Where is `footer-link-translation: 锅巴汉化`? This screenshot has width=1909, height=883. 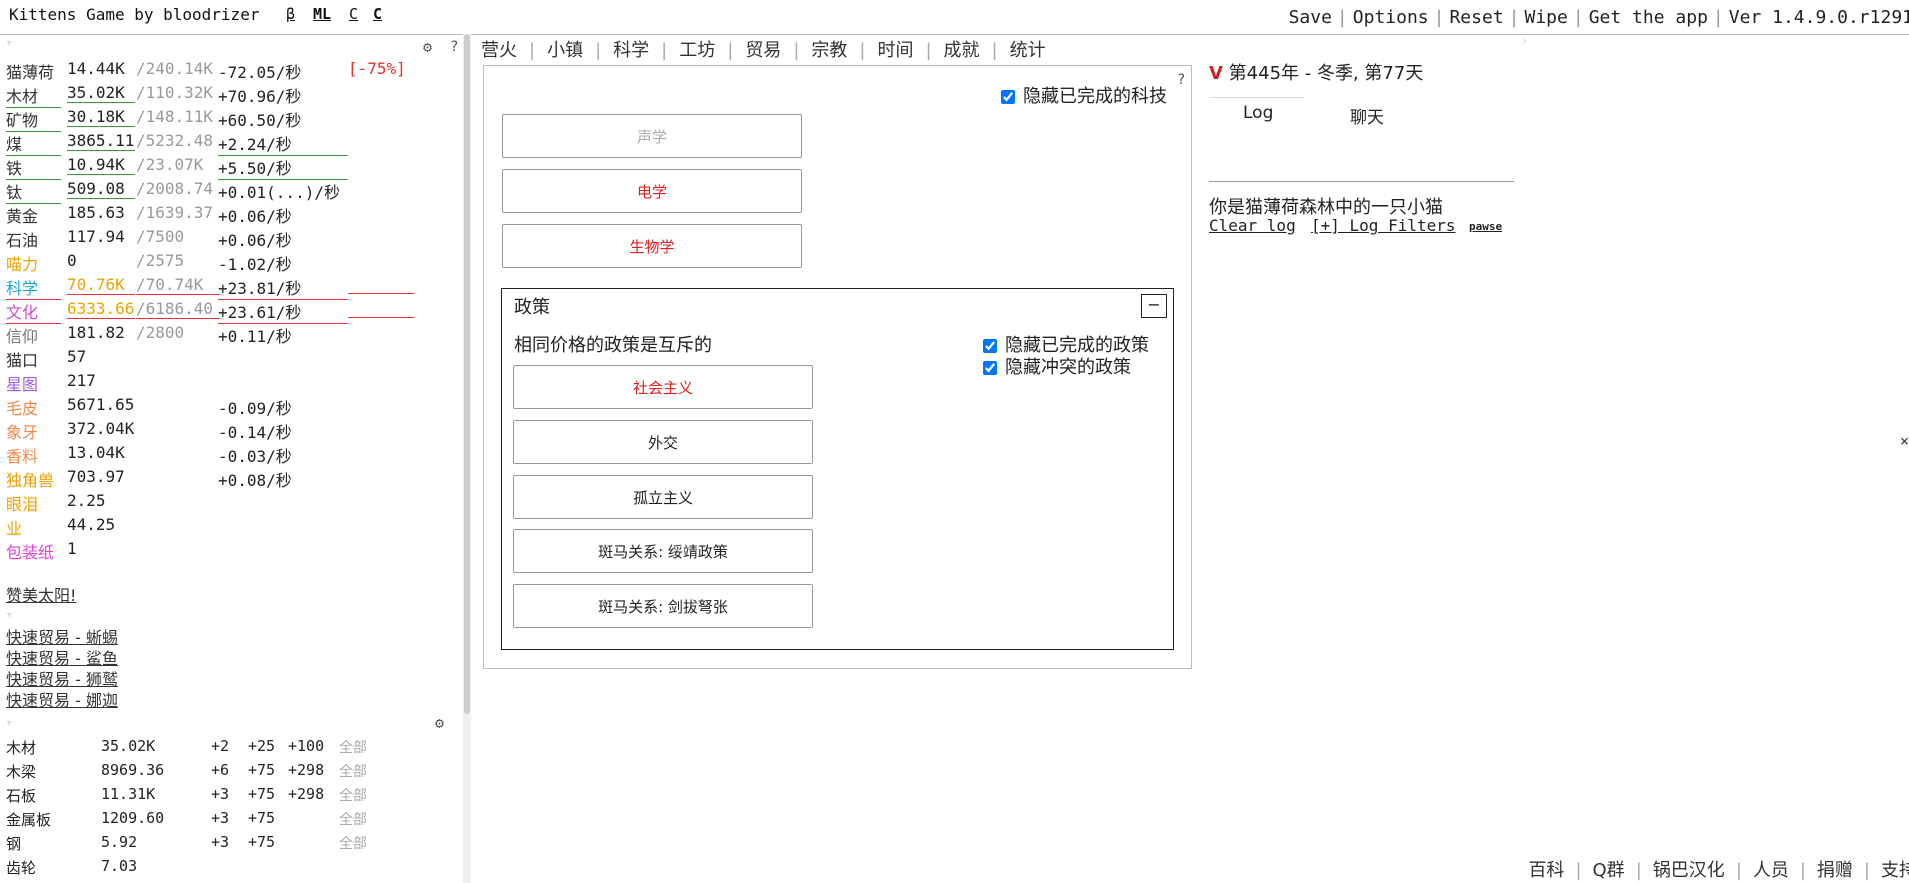 footer-link-translation: 锅巴汉化 is located at coordinates (1689, 870).